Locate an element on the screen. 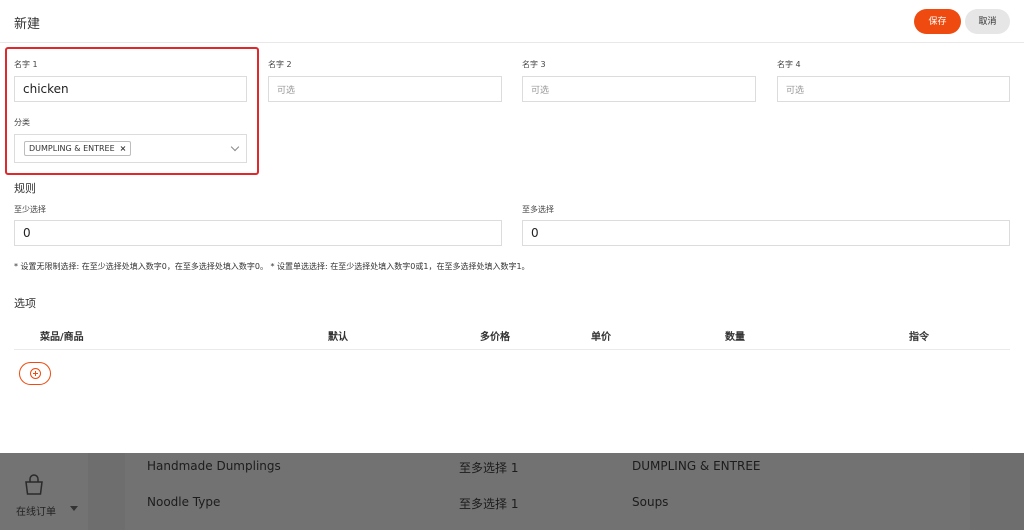 This screenshot has width=1024, height=530. options-title: 选项 is located at coordinates (25, 303).